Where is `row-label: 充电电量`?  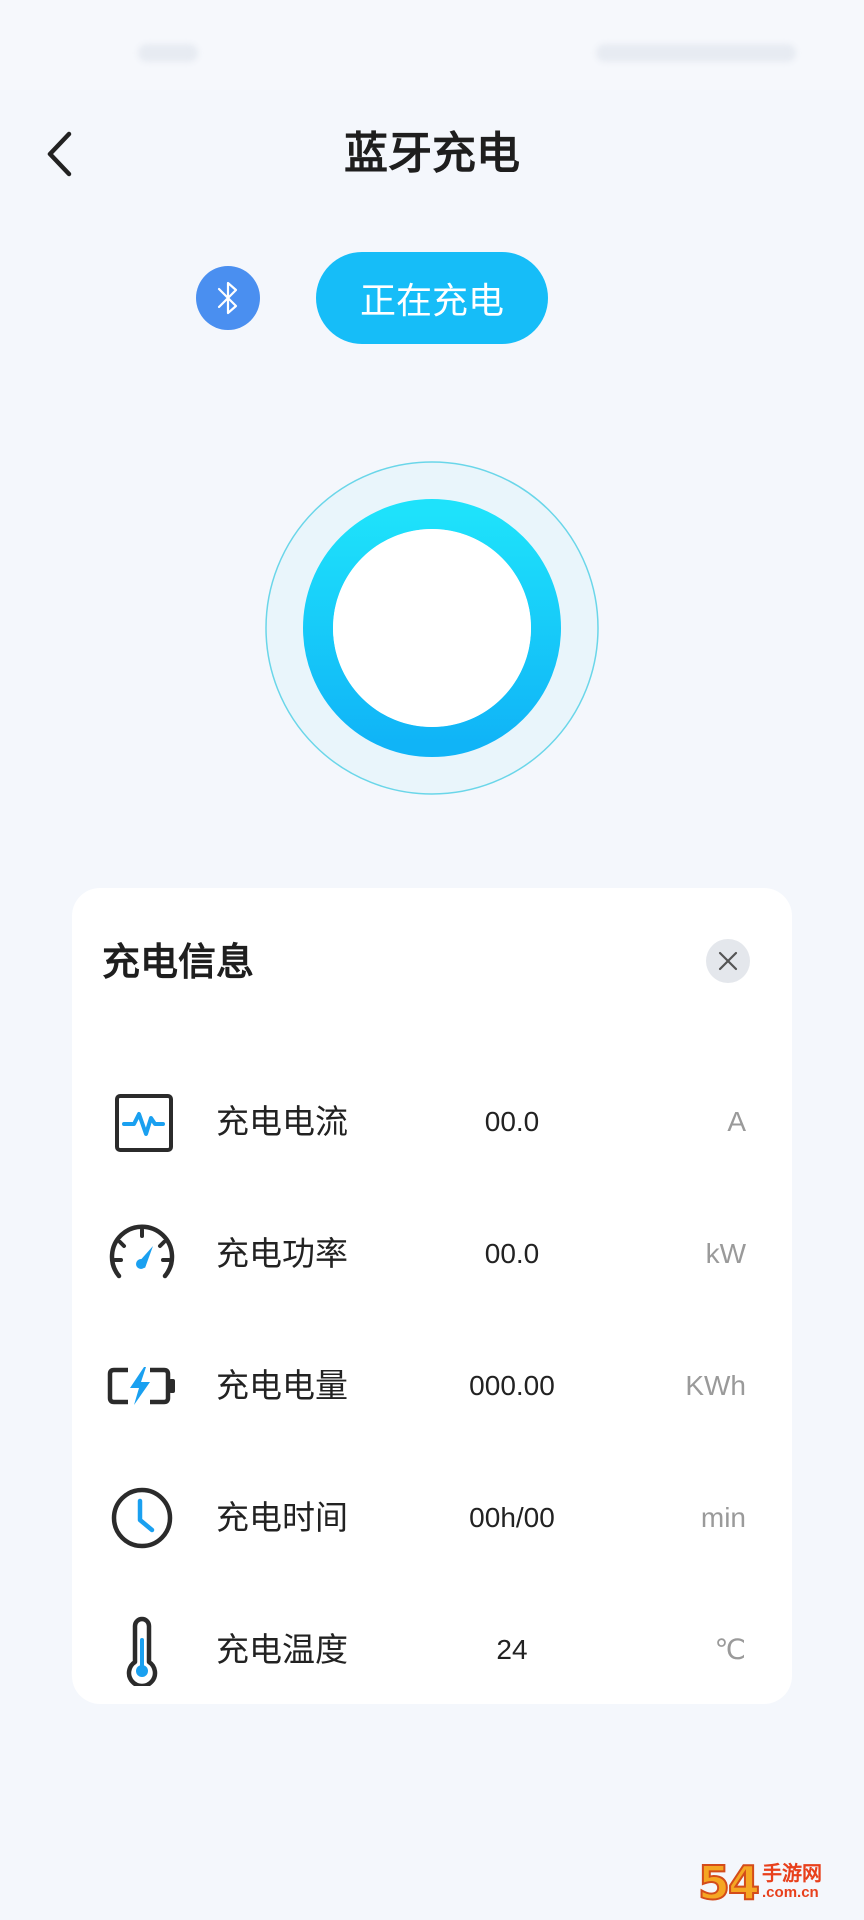
row-label: 充电电量 is located at coordinates (282, 1385).